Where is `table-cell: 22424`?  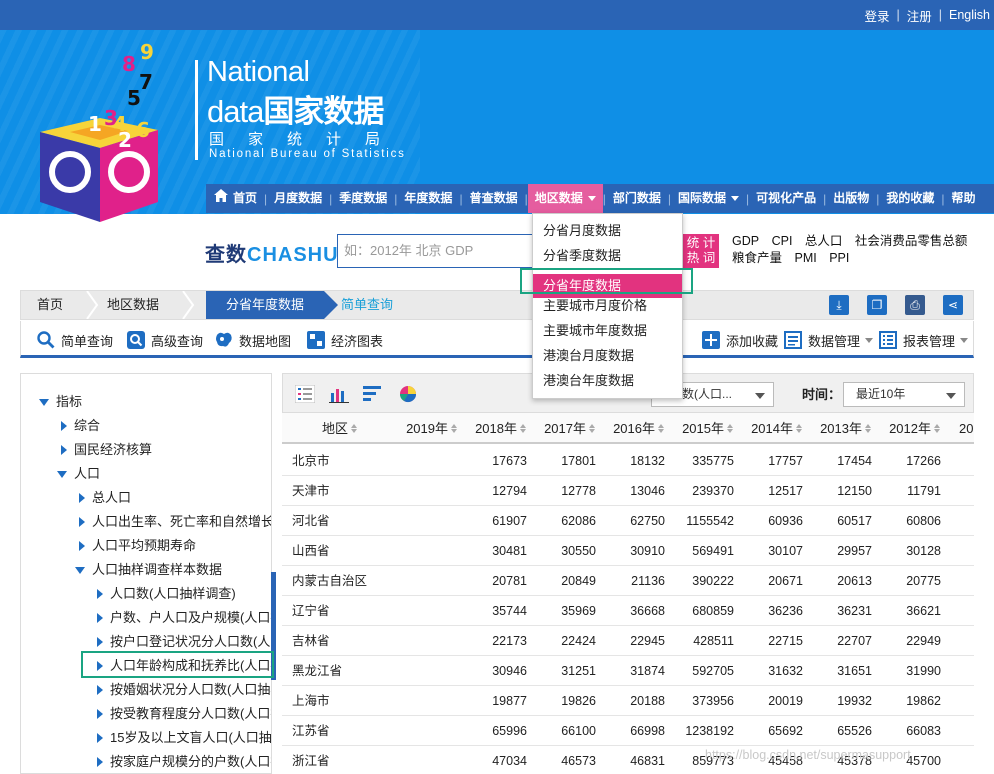 table-cell: 22424 is located at coordinates (578, 641).